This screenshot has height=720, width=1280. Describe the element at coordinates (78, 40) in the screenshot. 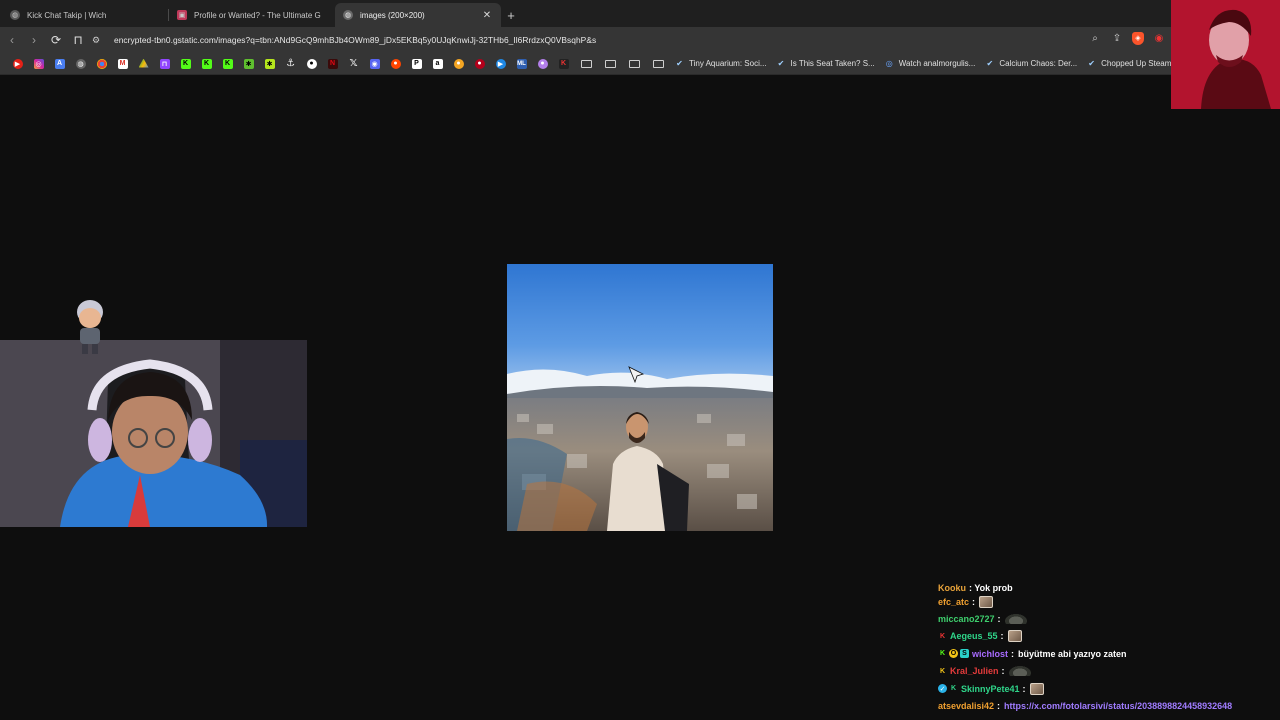

I see `bookmark-icon: ⊓` at that location.